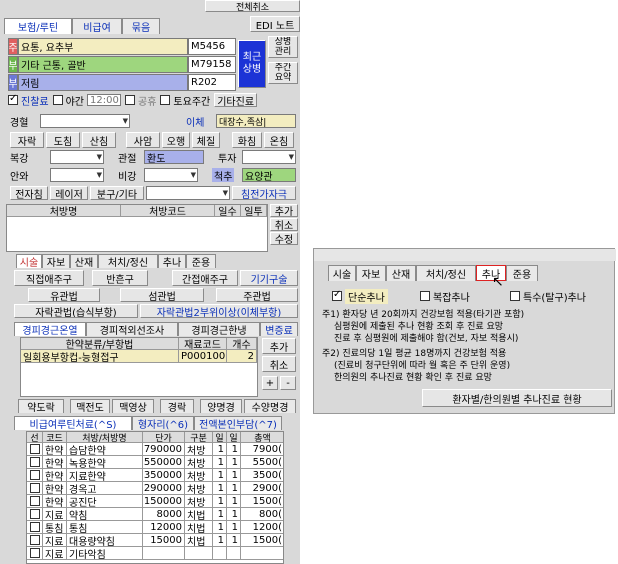  What do you see at coordinates (212, 64) in the screenshot?
I see `diagnosis-code: M79158` at bounding box center [212, 64].